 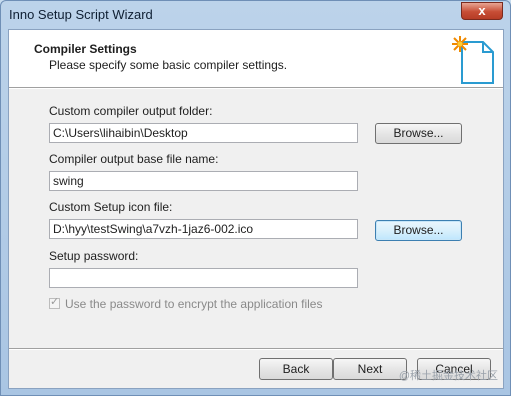 I want to click on close-button: x, so click(x=482, y=11).